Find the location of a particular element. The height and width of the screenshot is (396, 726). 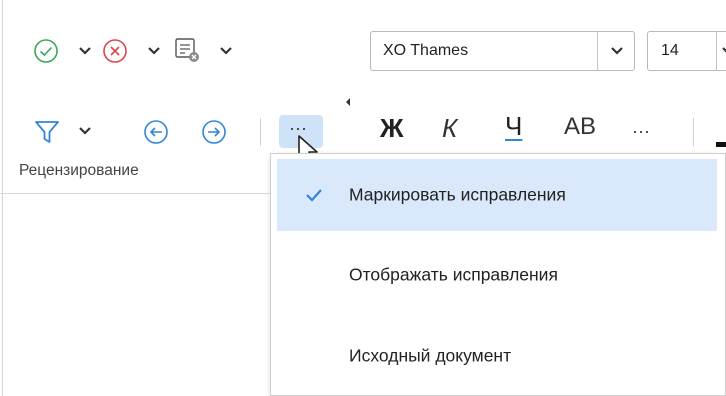

comment-icon is located at coordinates (187, 50).